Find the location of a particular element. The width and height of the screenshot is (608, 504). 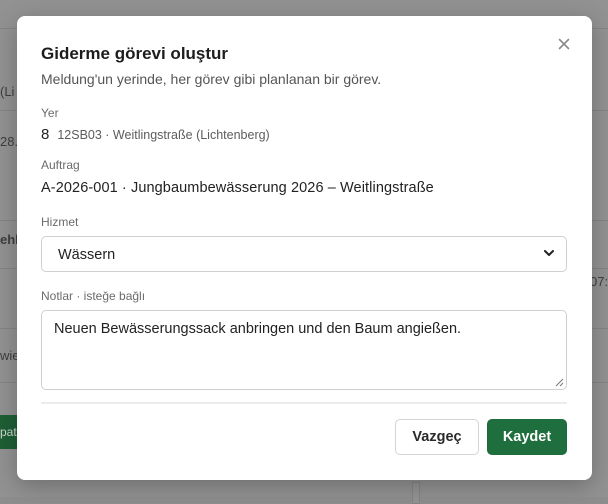

save-button: Kaydet is located at coordinates (527, 437).